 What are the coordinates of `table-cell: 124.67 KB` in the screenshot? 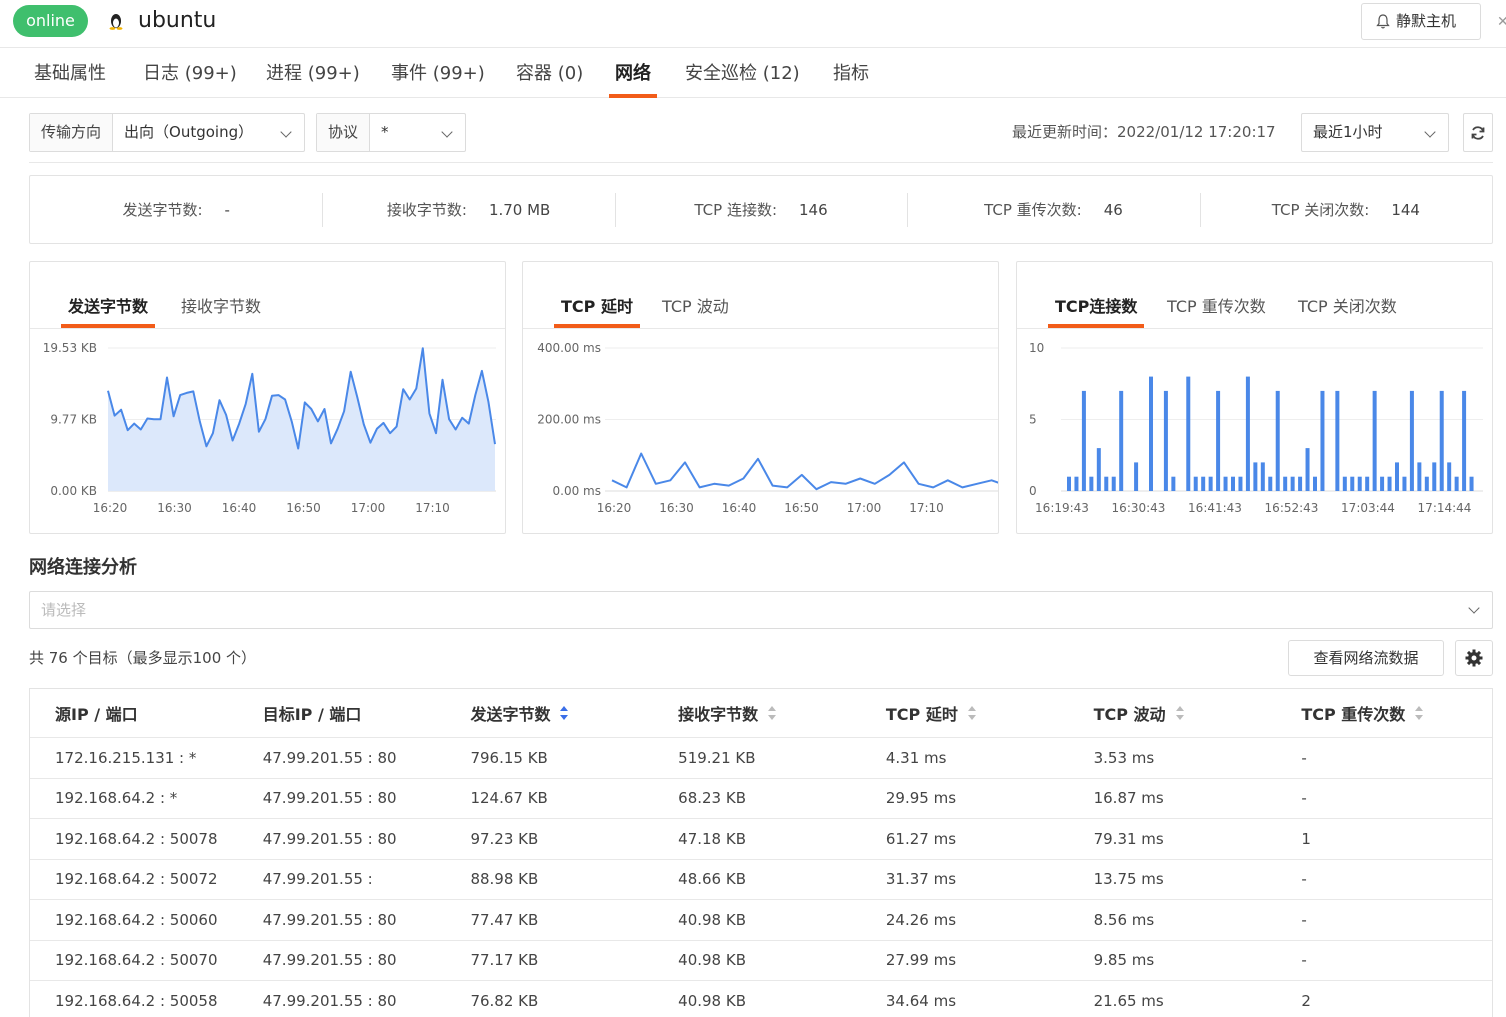 It's located at (509, 798).